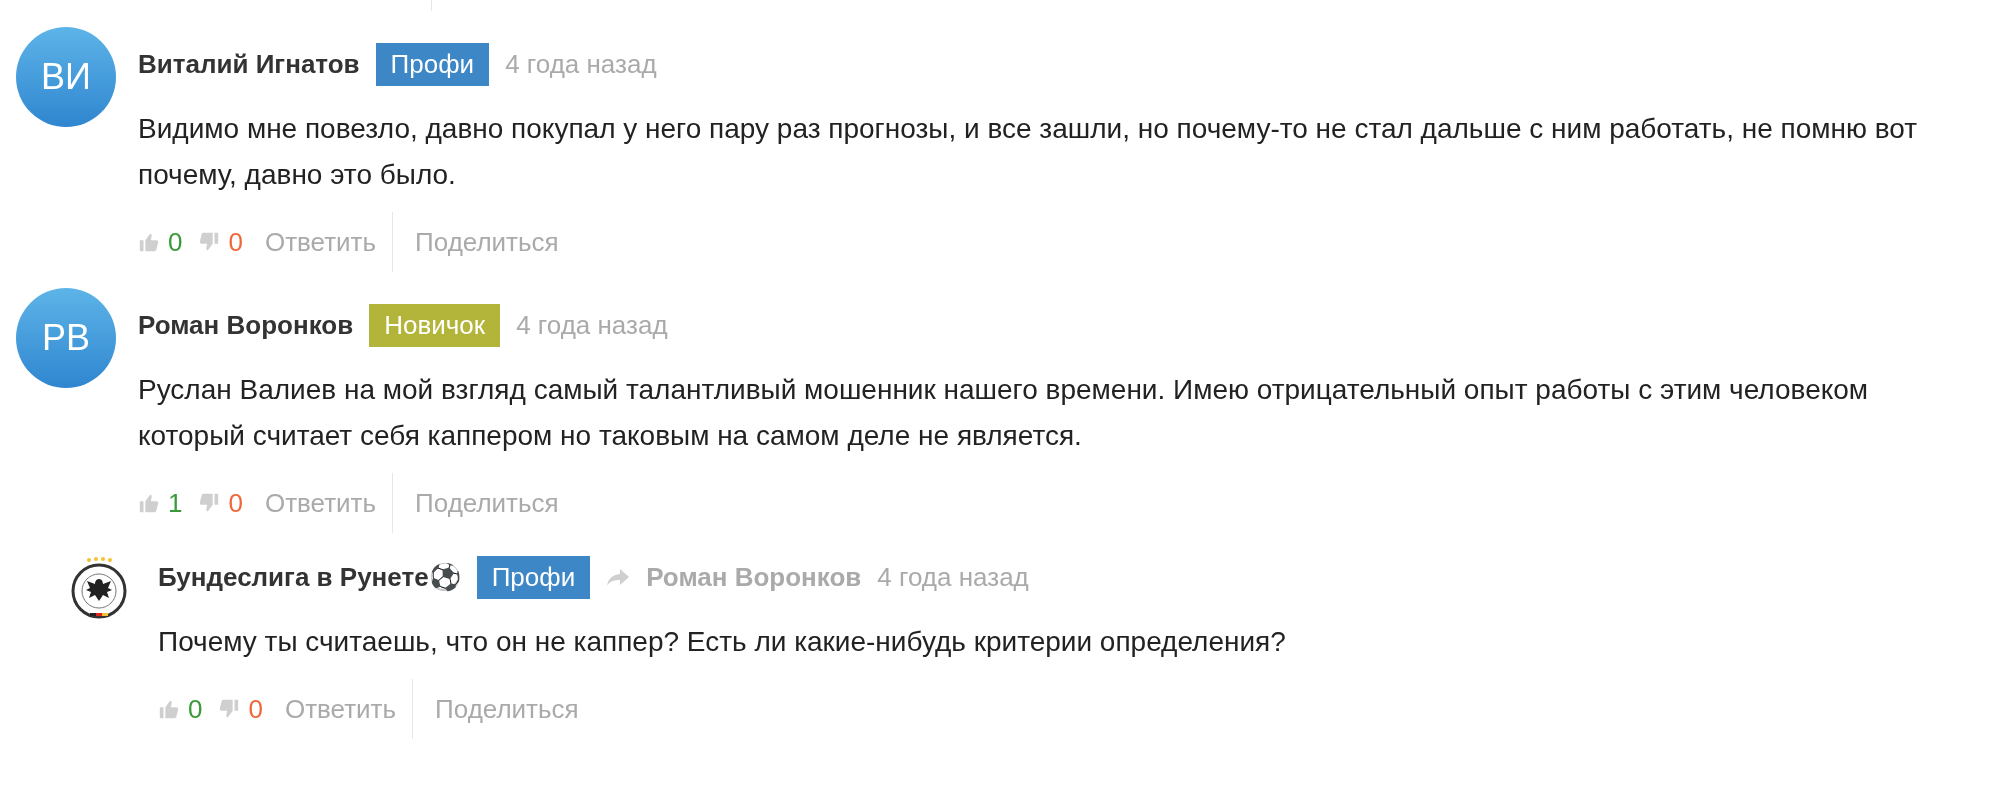 The height and width of the screenshot is (800, 1992). I want to click on author-name: Роман Воронков, so click(246, 325).